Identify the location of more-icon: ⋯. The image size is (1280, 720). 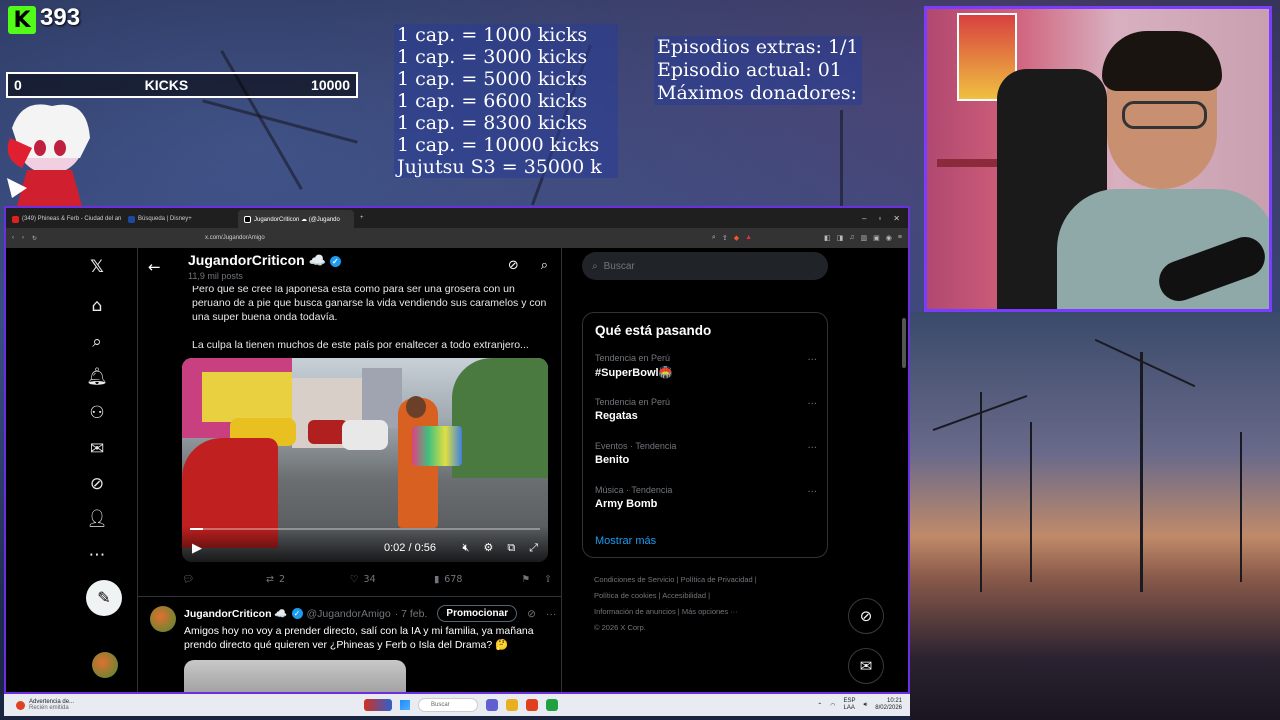
(97, 555).